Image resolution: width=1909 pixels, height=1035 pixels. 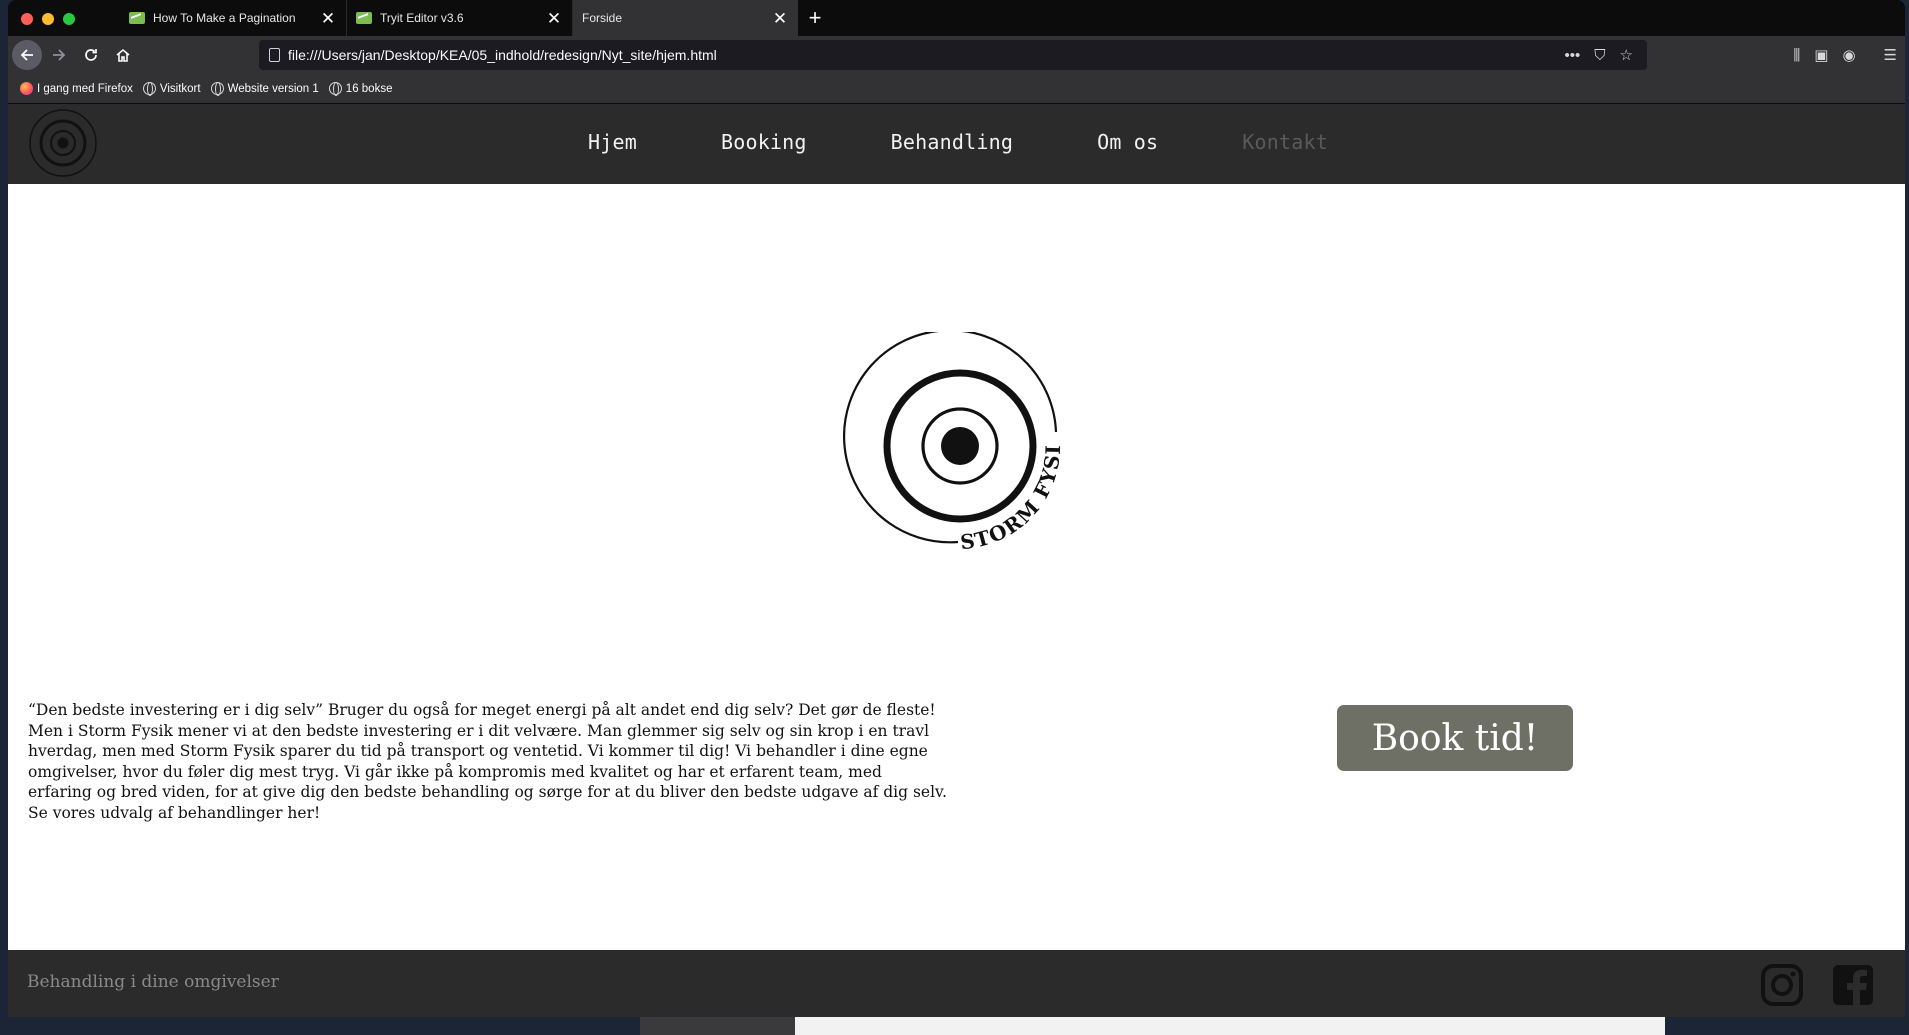 I want to click on footer-tagline: Behandling i dine omgivelser, so click(x=153, y=982).